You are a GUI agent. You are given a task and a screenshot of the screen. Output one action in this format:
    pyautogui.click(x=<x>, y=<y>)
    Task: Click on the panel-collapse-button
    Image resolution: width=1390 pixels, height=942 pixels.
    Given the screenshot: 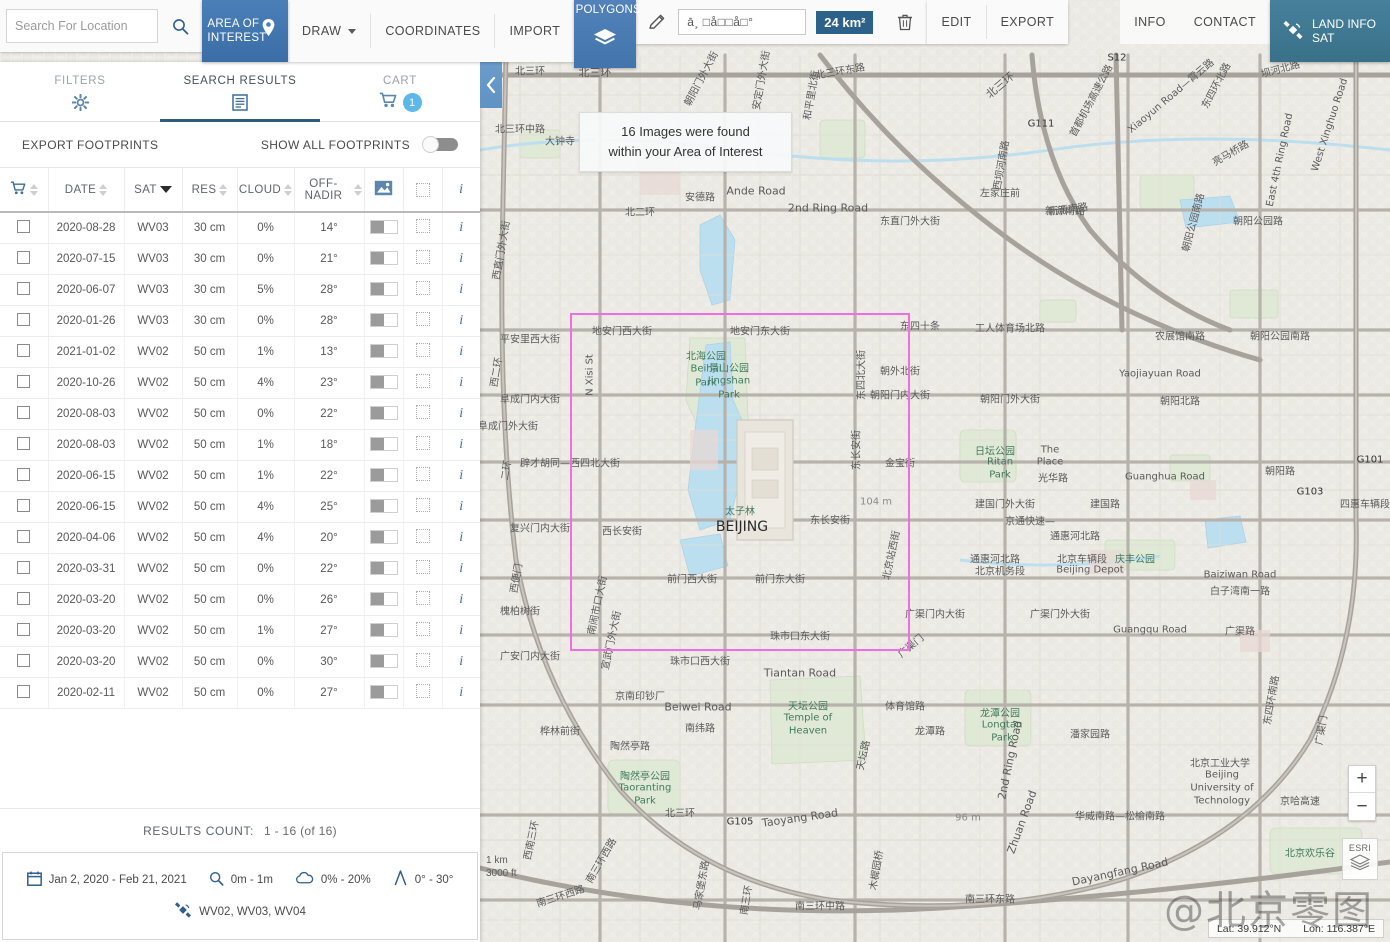 What is the action you would take?
    pyautogui.click(x=491, y=85)
    